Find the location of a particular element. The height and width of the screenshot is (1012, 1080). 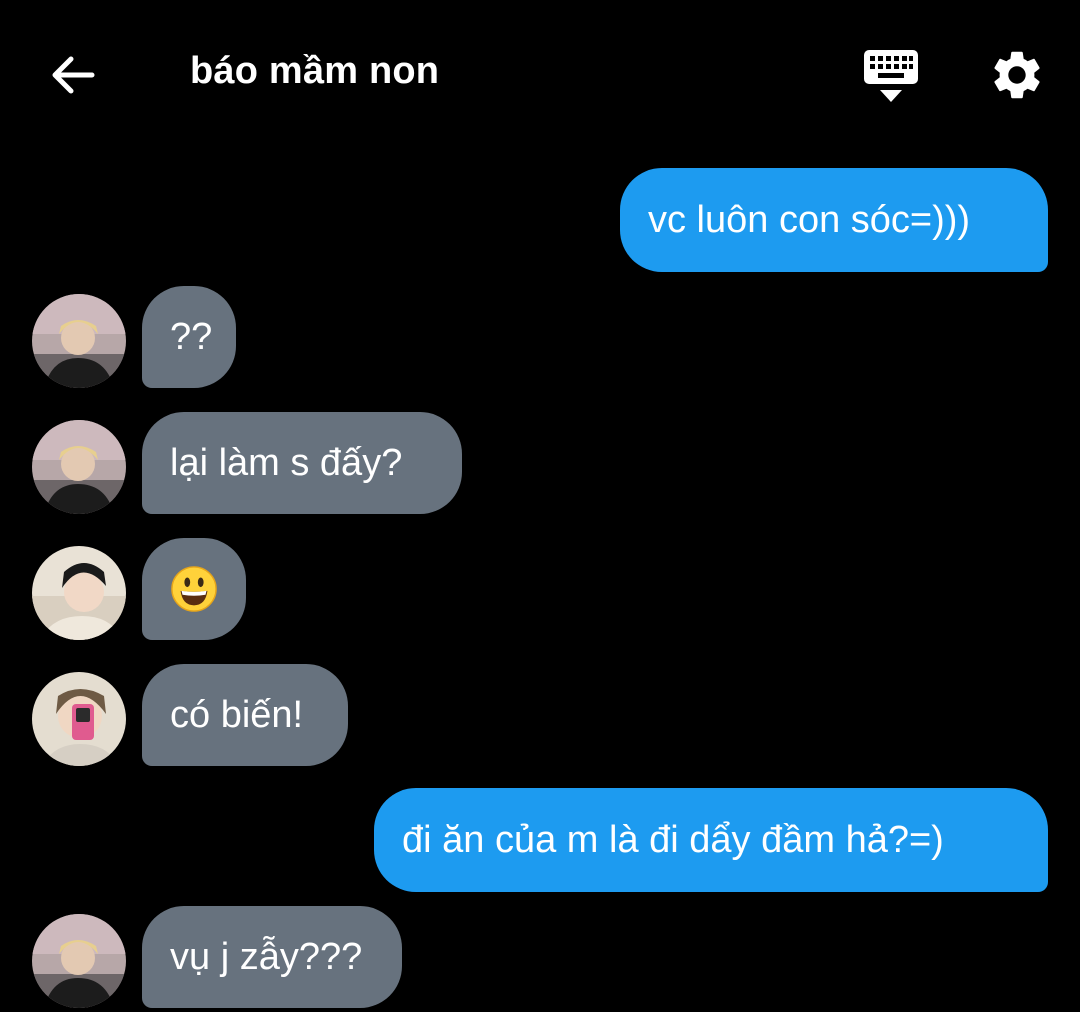

message-text: đi ăn của m là đi dẩy đầm hả?=) is located at coordinates (673, 840).